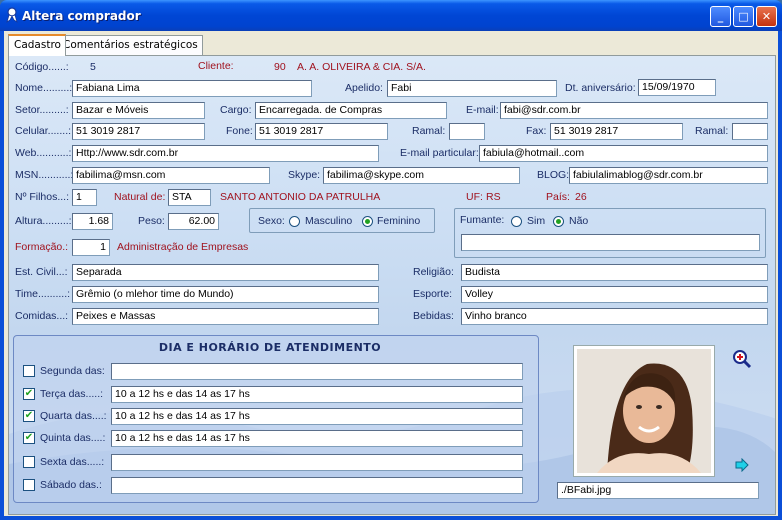  What do you see at coordinates (42, 316) in the screenshot?
I see `comidas-label: Comidas...:` at bounding box center [42, 316].